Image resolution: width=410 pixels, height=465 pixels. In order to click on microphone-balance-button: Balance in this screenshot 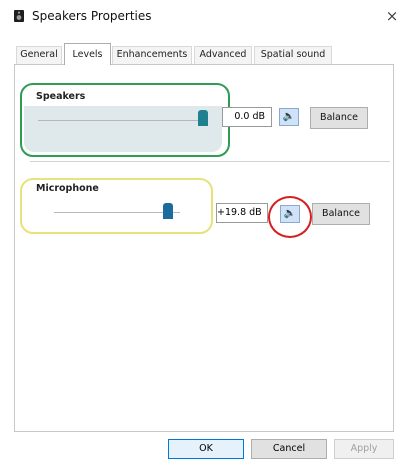, I will do `click(341, 214)`.